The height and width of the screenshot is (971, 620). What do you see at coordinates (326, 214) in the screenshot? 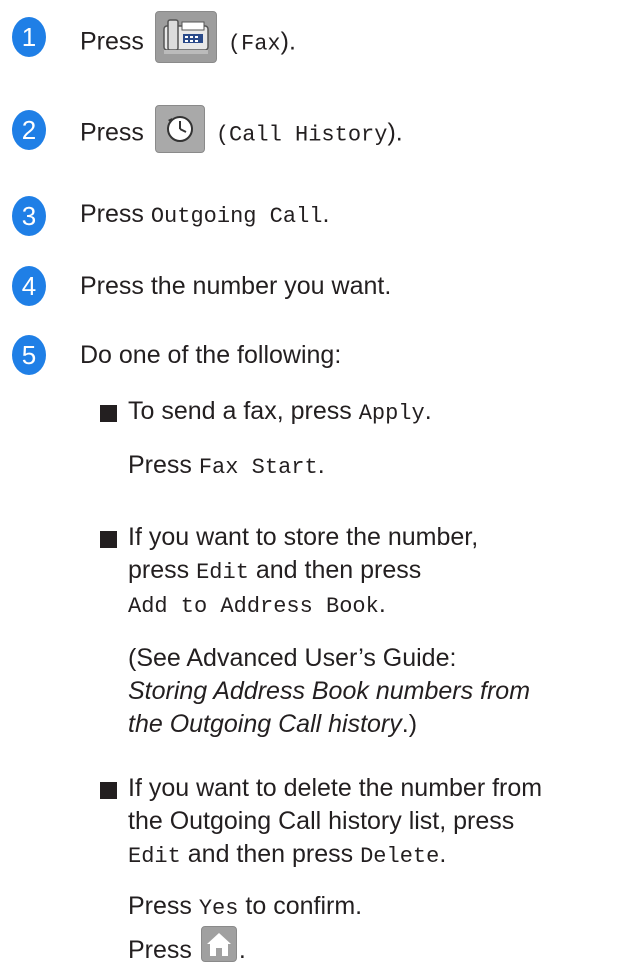
I see `step-3-tail: .` at bounding box center [326, 214].